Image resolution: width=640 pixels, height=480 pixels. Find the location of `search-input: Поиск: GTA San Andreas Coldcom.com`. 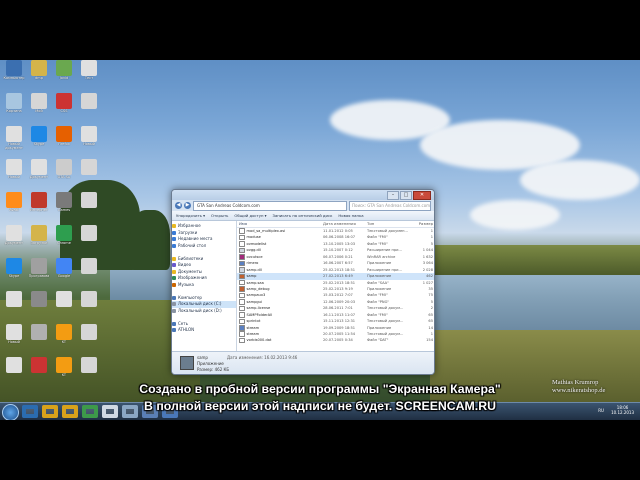

search-input: Поиск: GTA San Andreas Coldcom.com is located at coordinates (390, 205).